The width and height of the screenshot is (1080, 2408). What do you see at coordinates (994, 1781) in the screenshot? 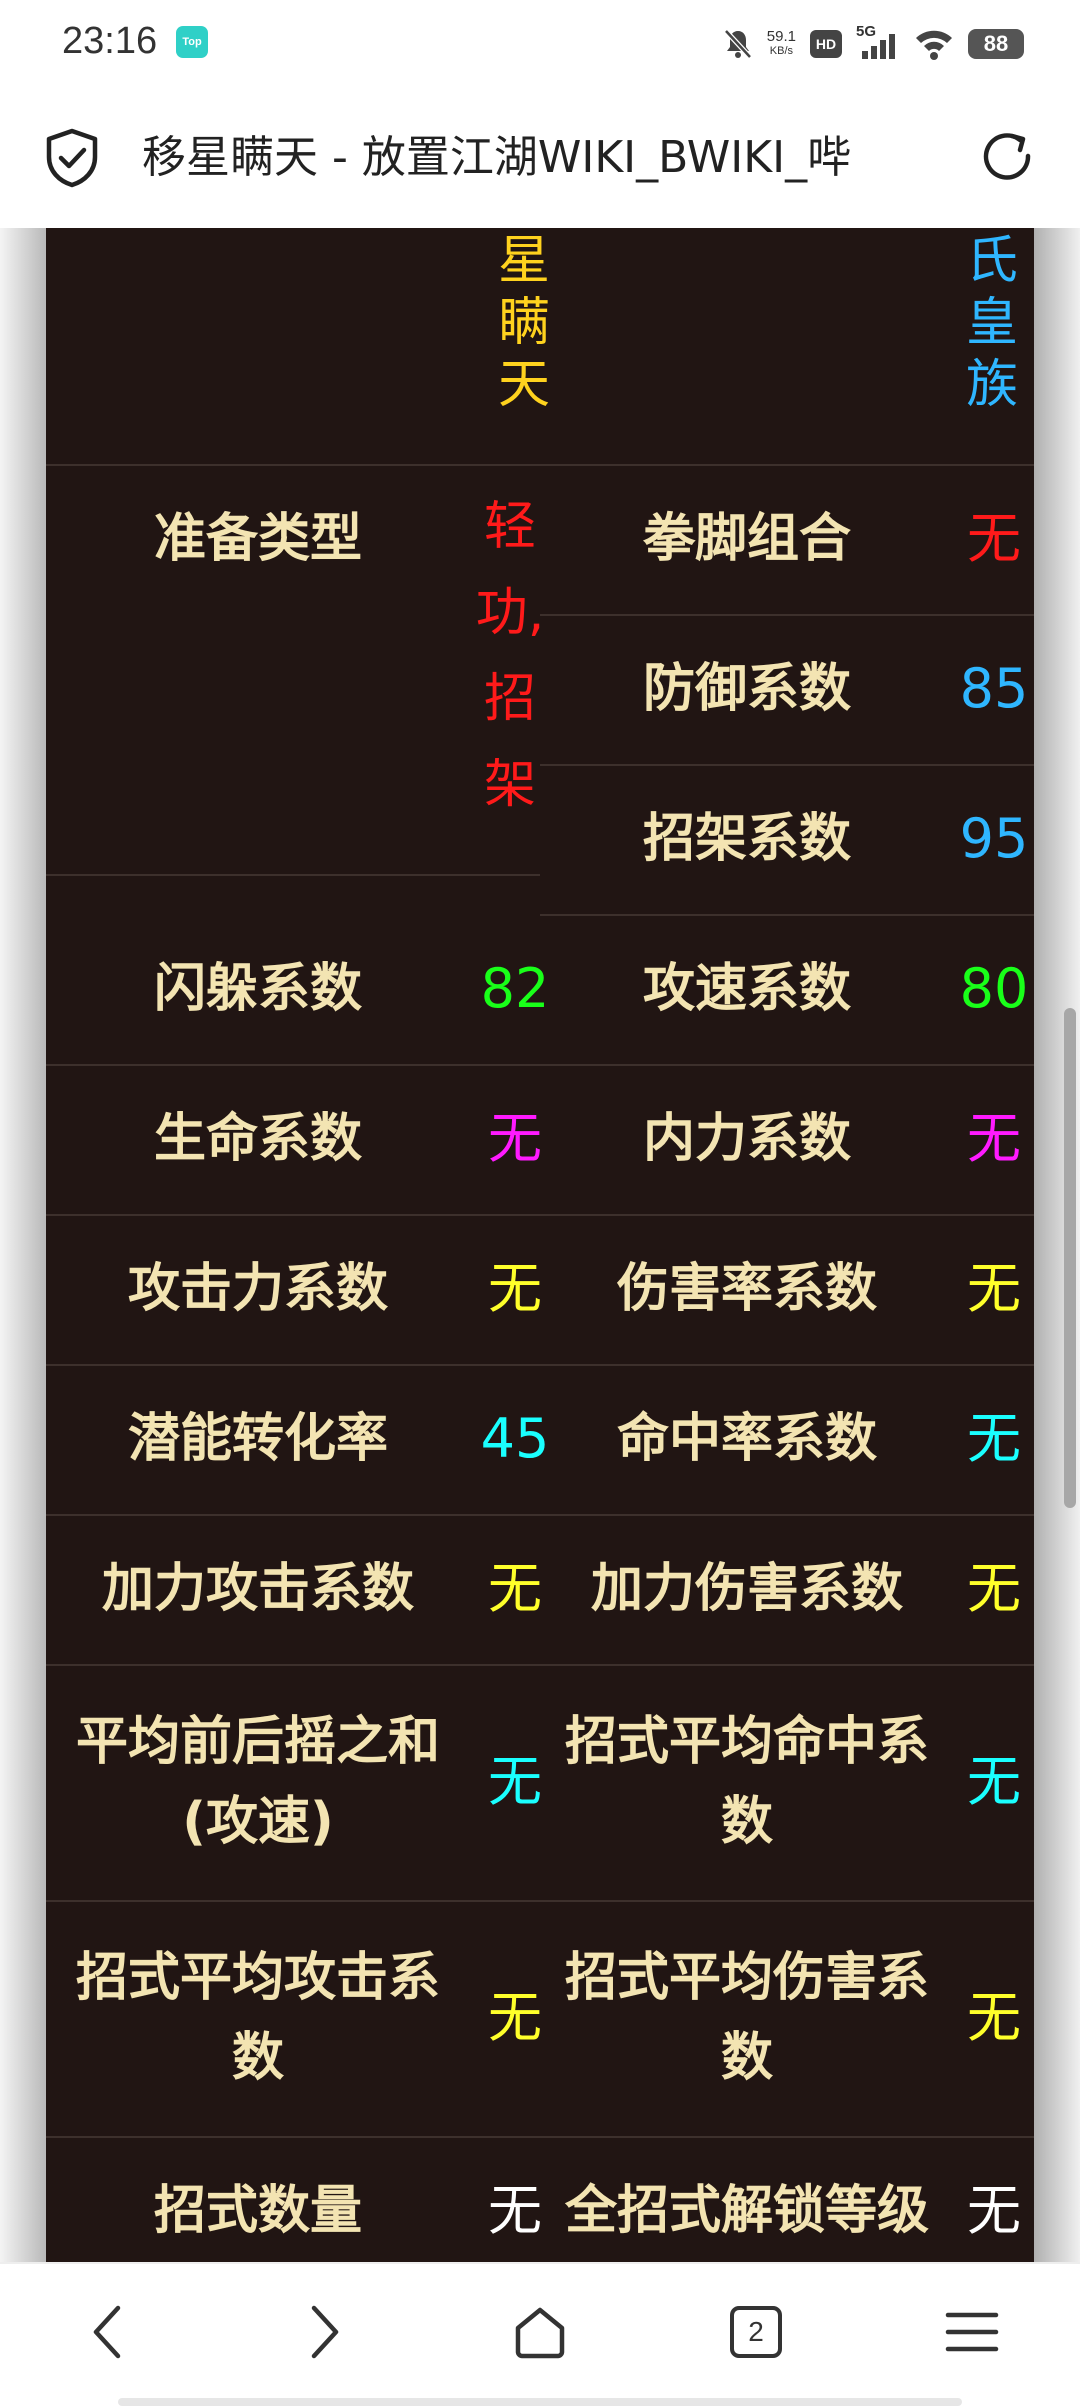
I see `avg-hit-value: 无` at bounding box center [994, 1781].